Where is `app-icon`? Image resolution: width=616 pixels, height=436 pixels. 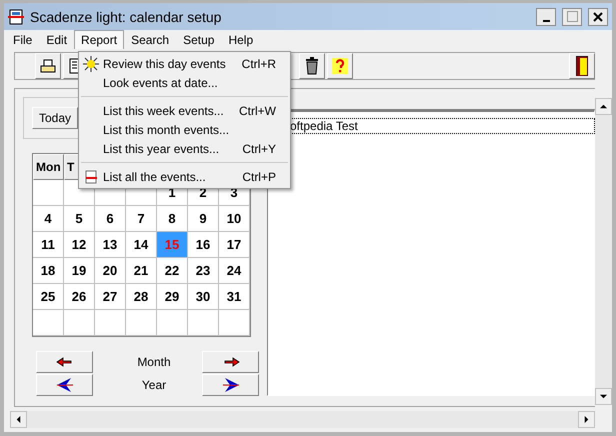 app-icon is located at coordinates (16, 16).